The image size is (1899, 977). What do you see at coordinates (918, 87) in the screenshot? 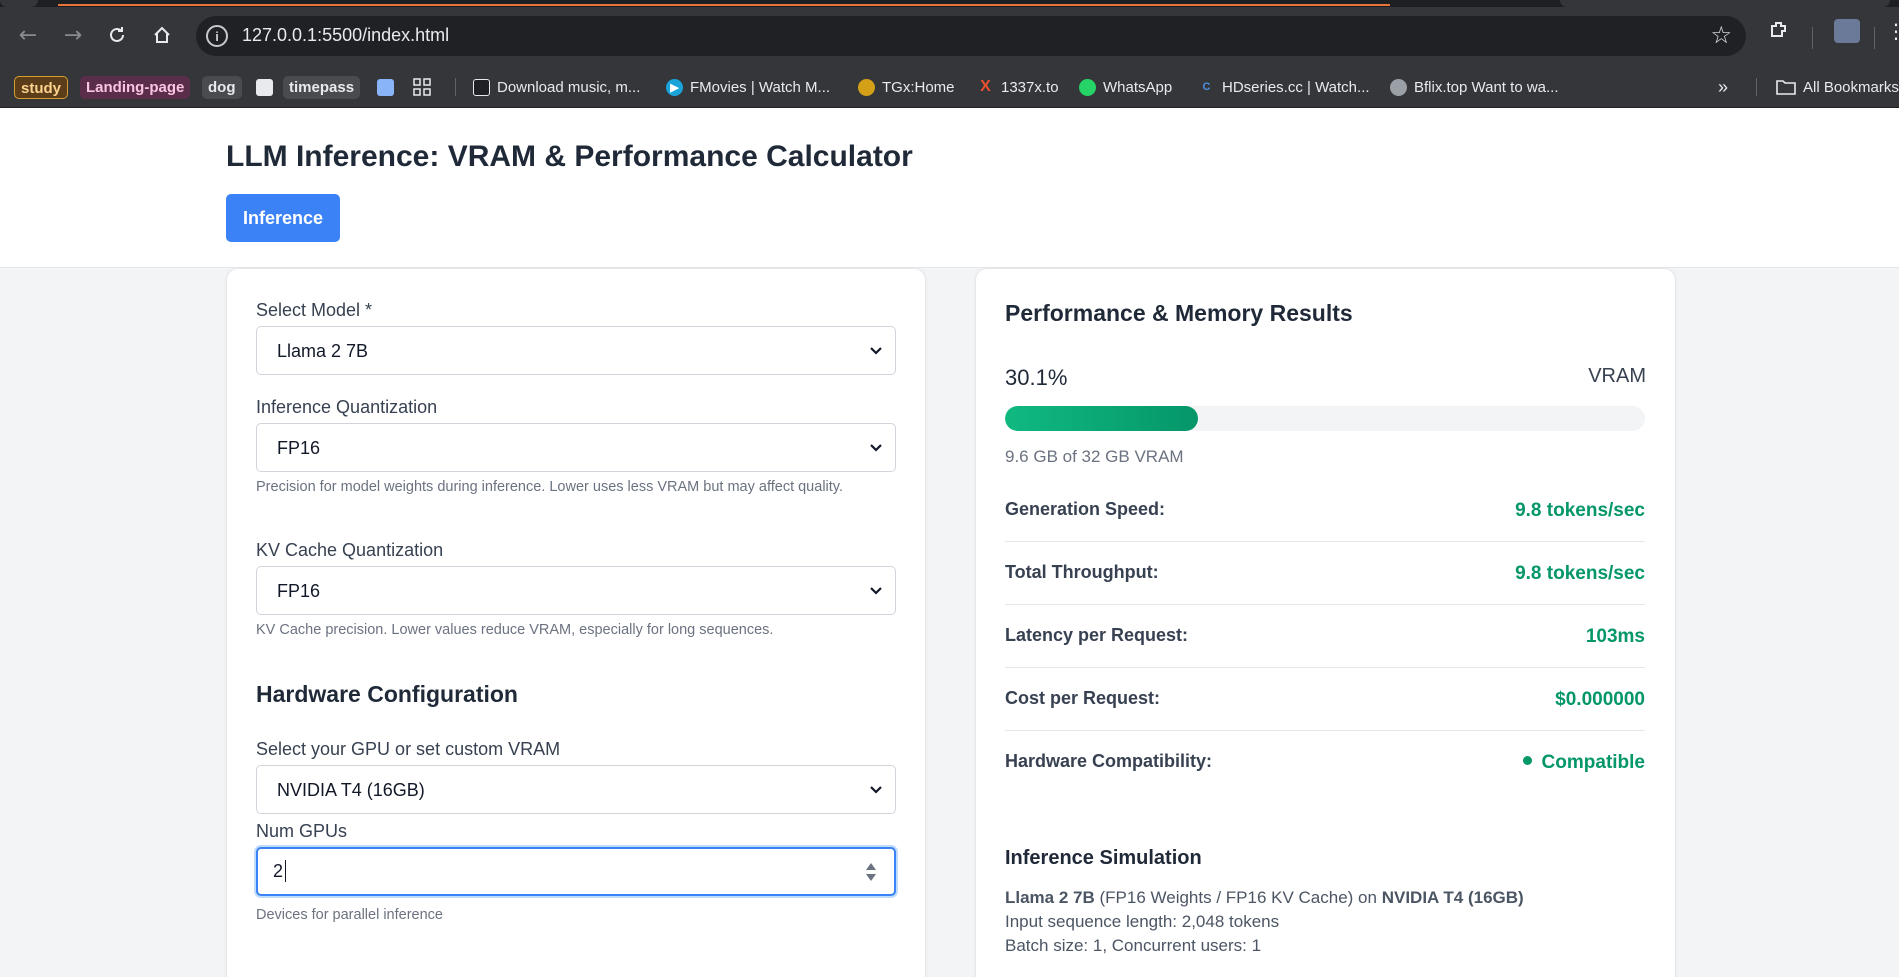
I see `bookmark-label: TGx:Home` at bounding box center [918, 87].